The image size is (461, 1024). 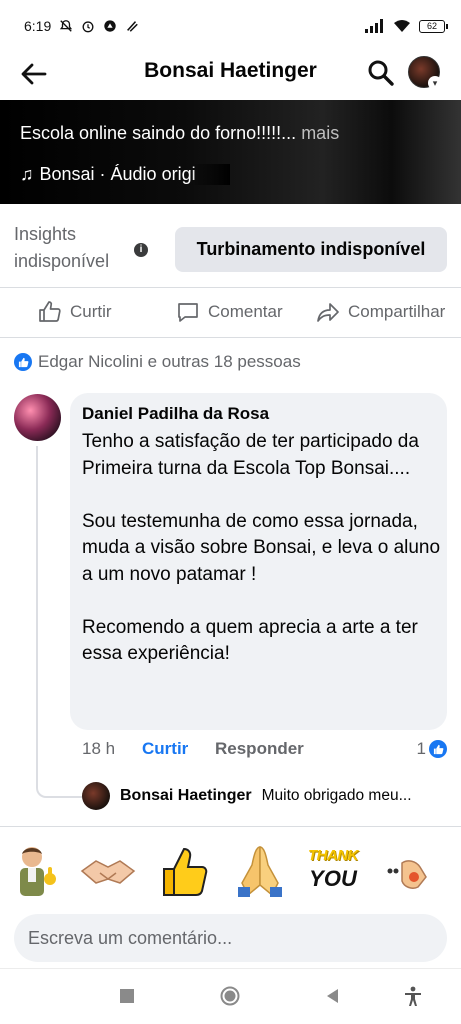 I want to click on comment-icon, so click(x=188, y=312).